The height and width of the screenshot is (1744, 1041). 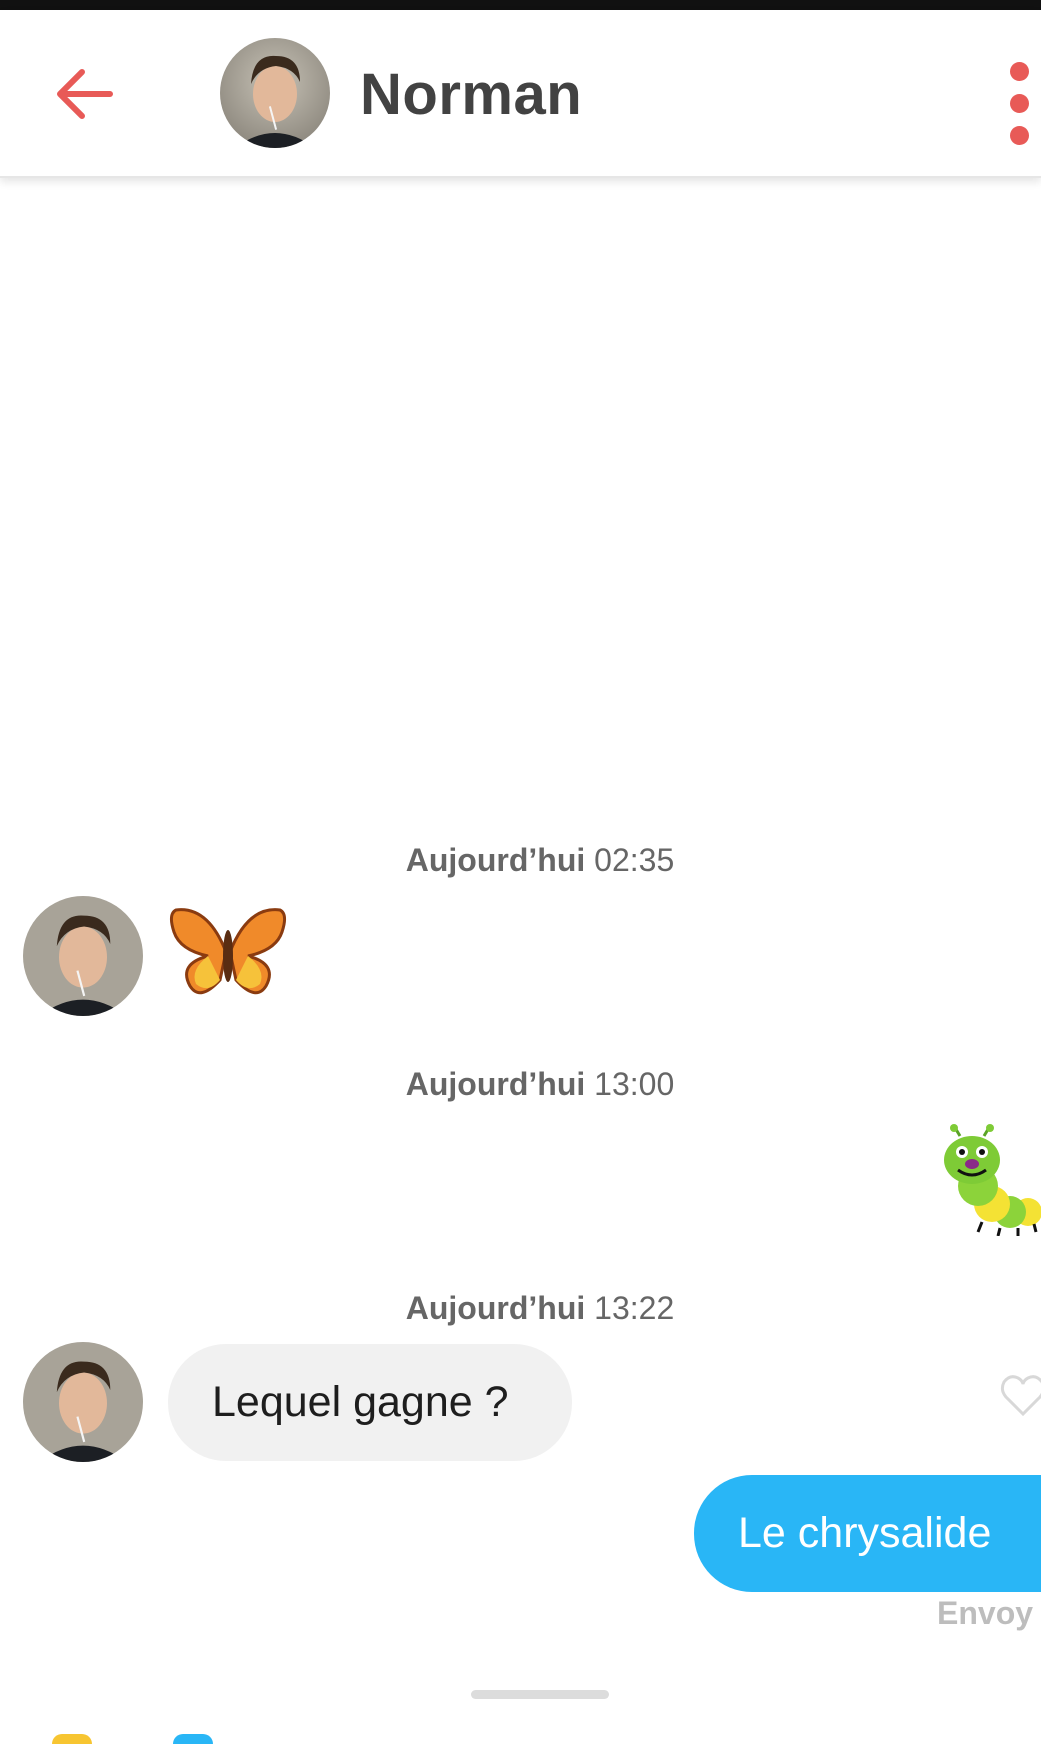 I want to click on timestamp-time: 13:22, so click(x=634, y=1308).